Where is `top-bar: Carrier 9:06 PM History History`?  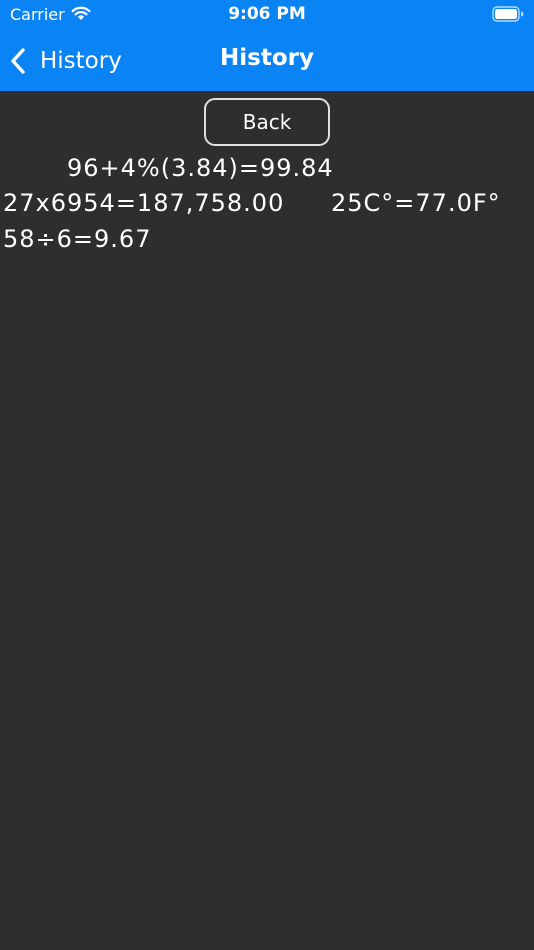 top-bar: Carrier 9:06 PM History History is located at coordinates (267, 45).